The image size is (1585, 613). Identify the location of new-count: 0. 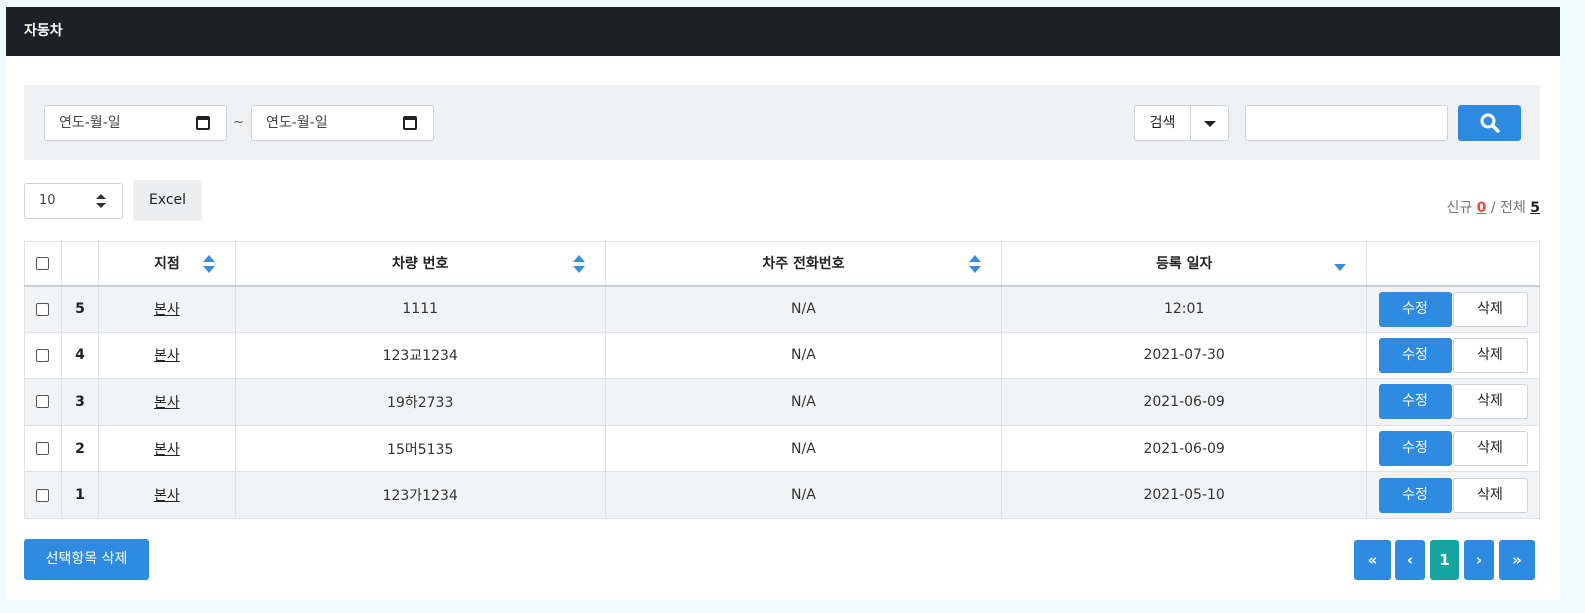
(1481, 208).